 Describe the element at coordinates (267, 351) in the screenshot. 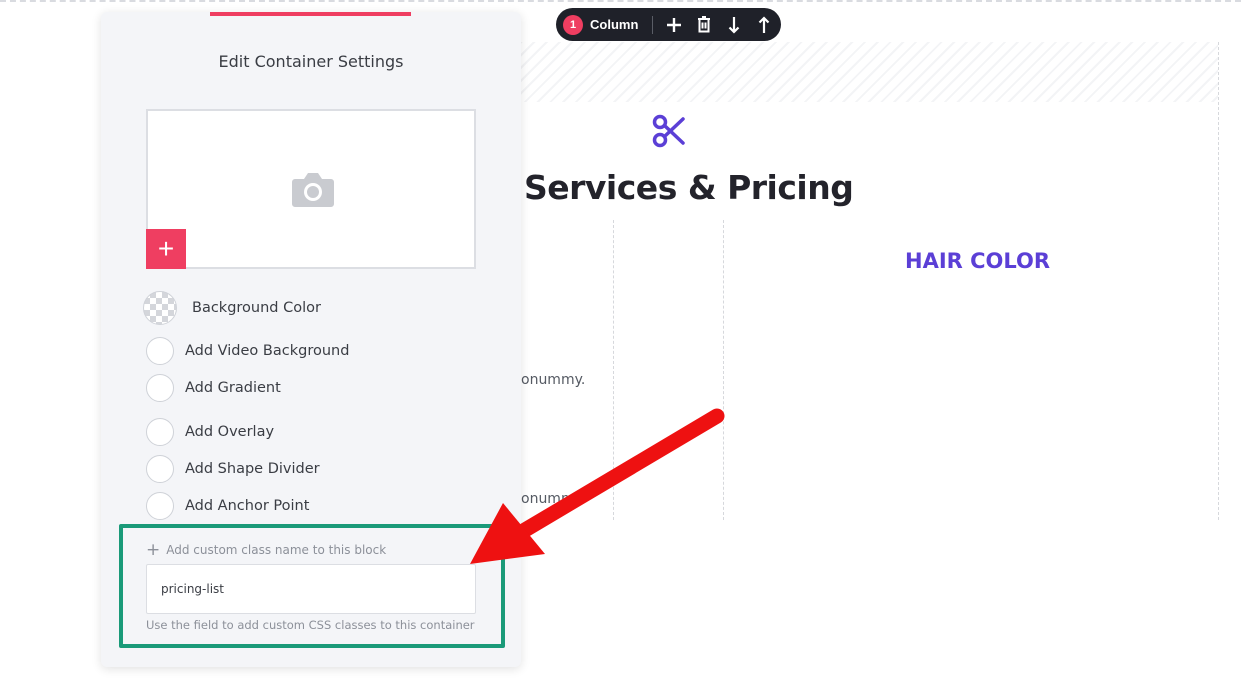

I see `option-label: Add Video Background` at that location.